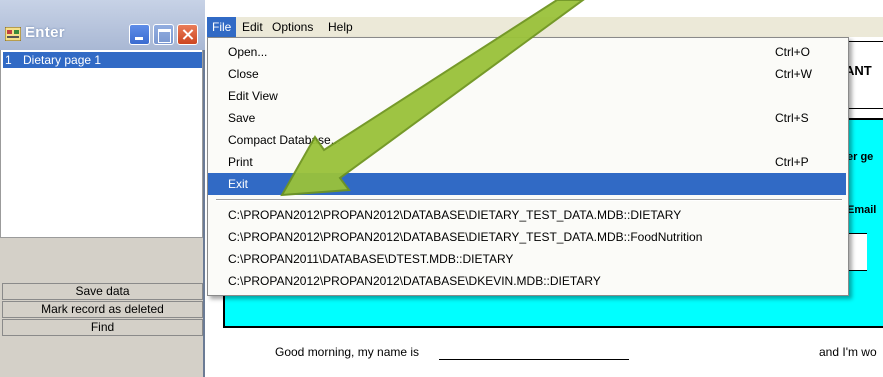 The height and width of the screenshot is (377, 883). Describe the element at coordinates (13, 34) in the screenshot. I see `app-icon` at that location.